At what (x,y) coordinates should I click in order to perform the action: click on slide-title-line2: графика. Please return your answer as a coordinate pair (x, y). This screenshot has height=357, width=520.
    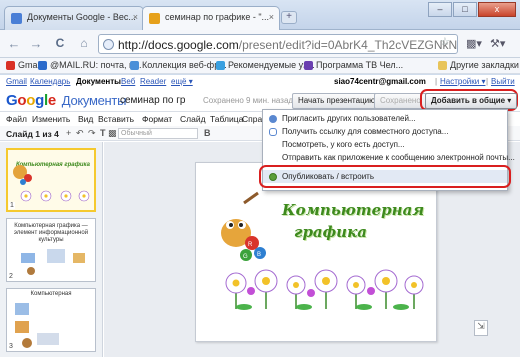
    Looking at the image, I should click on (330, 232).